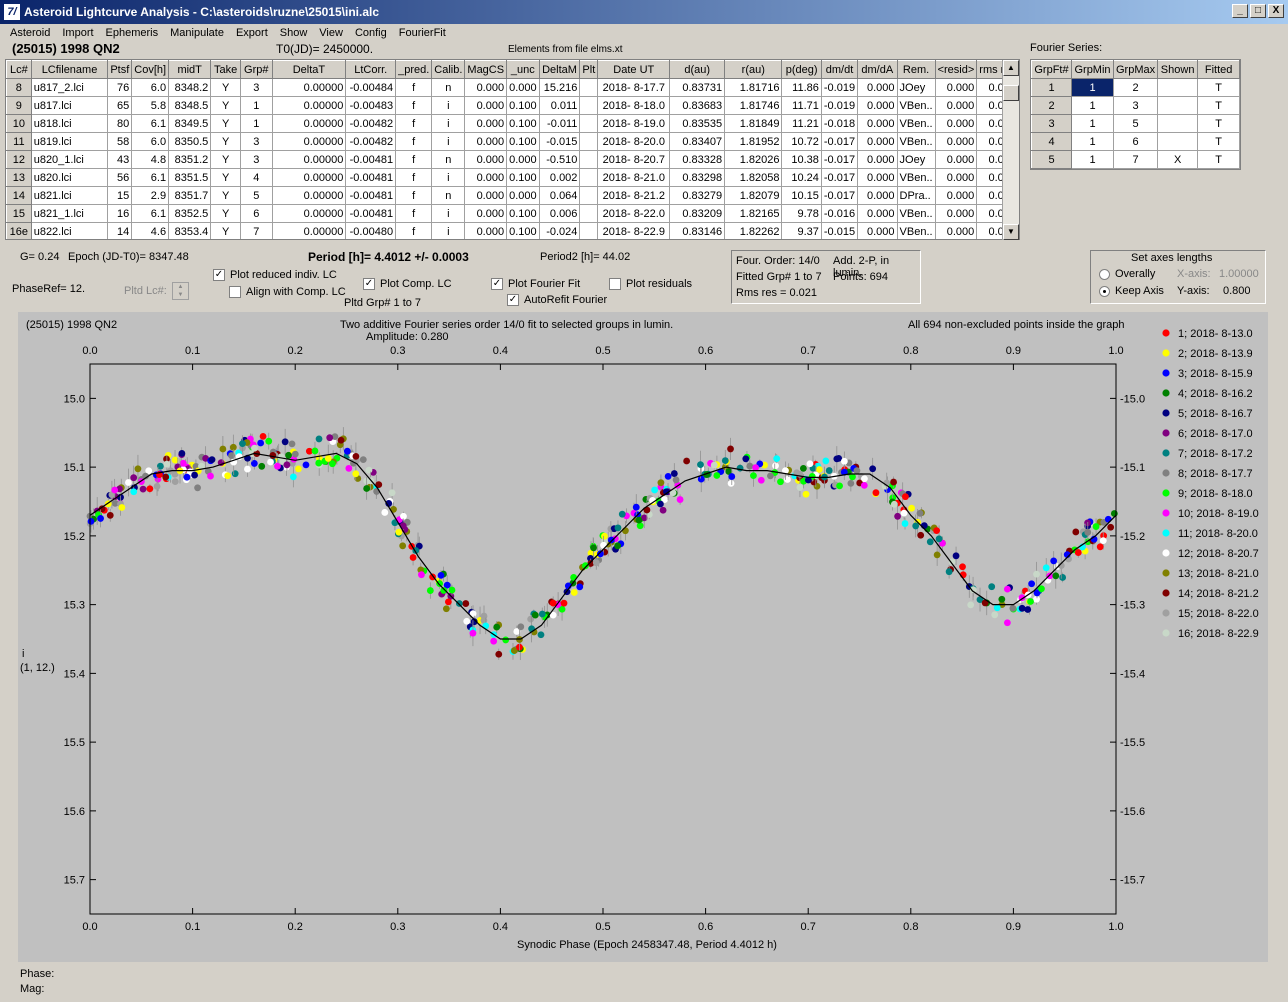 Image resolution: width=1288 pixels, height=1002 pixels. I want to click on row-number: 2, so click(1051, 105).